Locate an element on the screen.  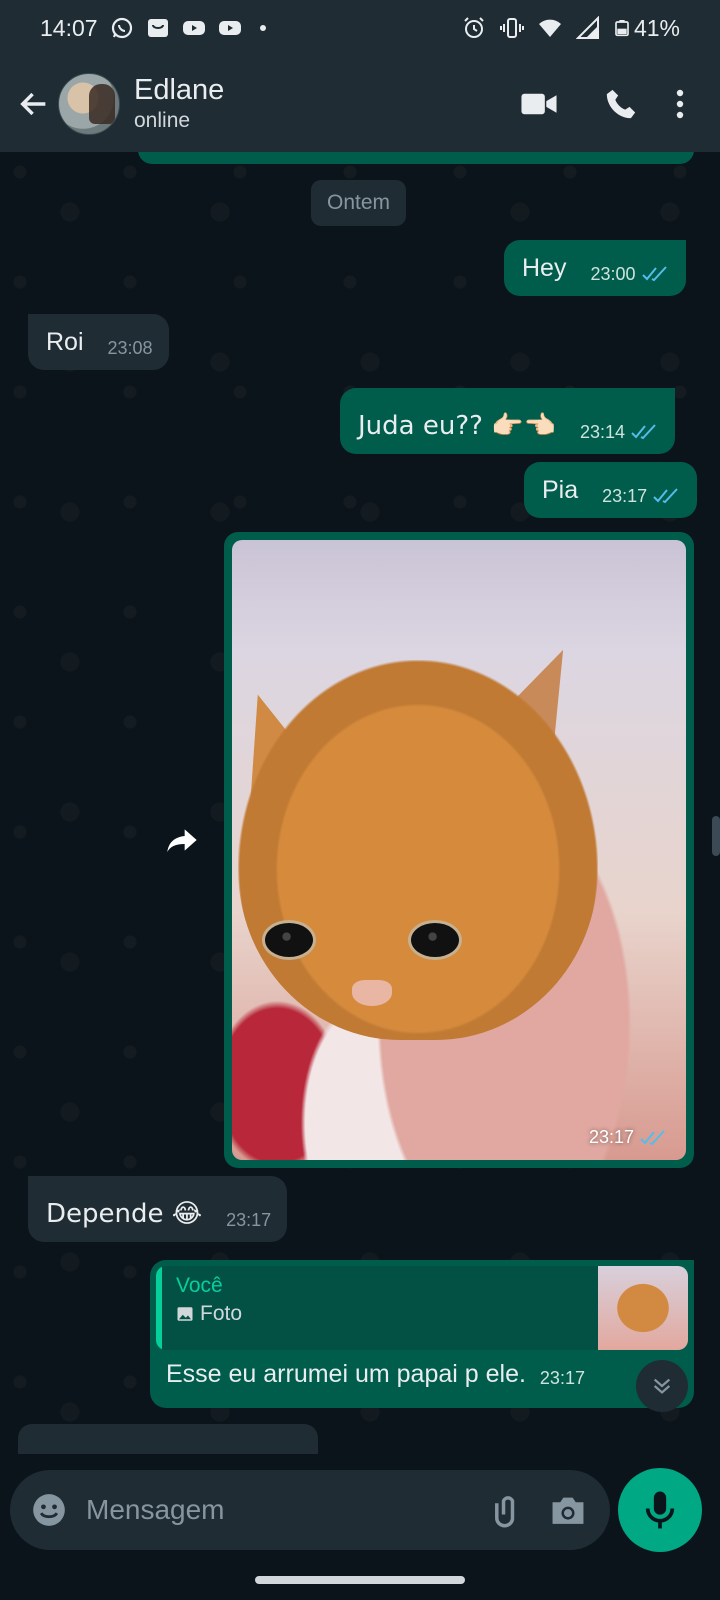
back-button is located at coordinates (34, 104).